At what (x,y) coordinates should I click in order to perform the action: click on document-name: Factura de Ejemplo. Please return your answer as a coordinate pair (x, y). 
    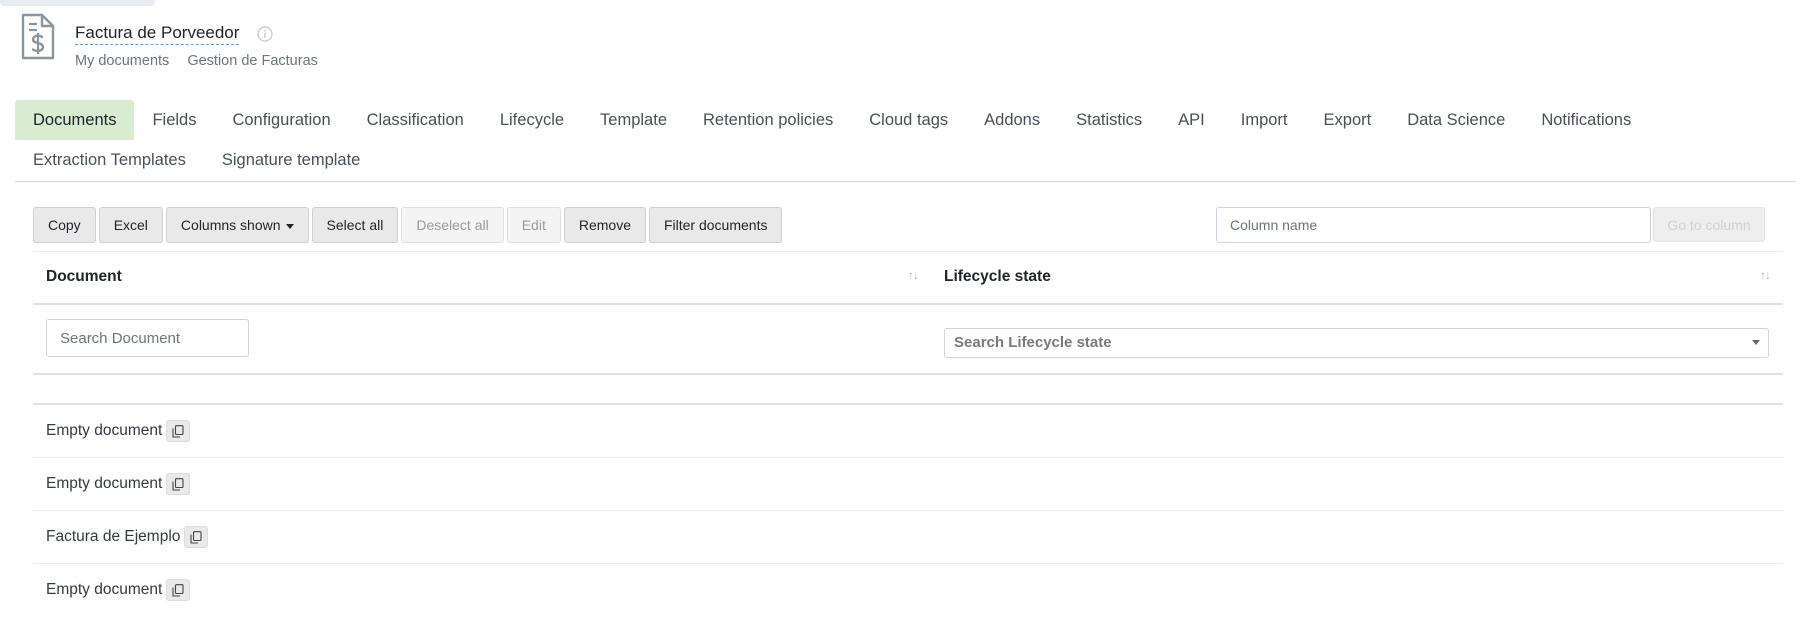
    Looking at the image, I should click on (113, 537).